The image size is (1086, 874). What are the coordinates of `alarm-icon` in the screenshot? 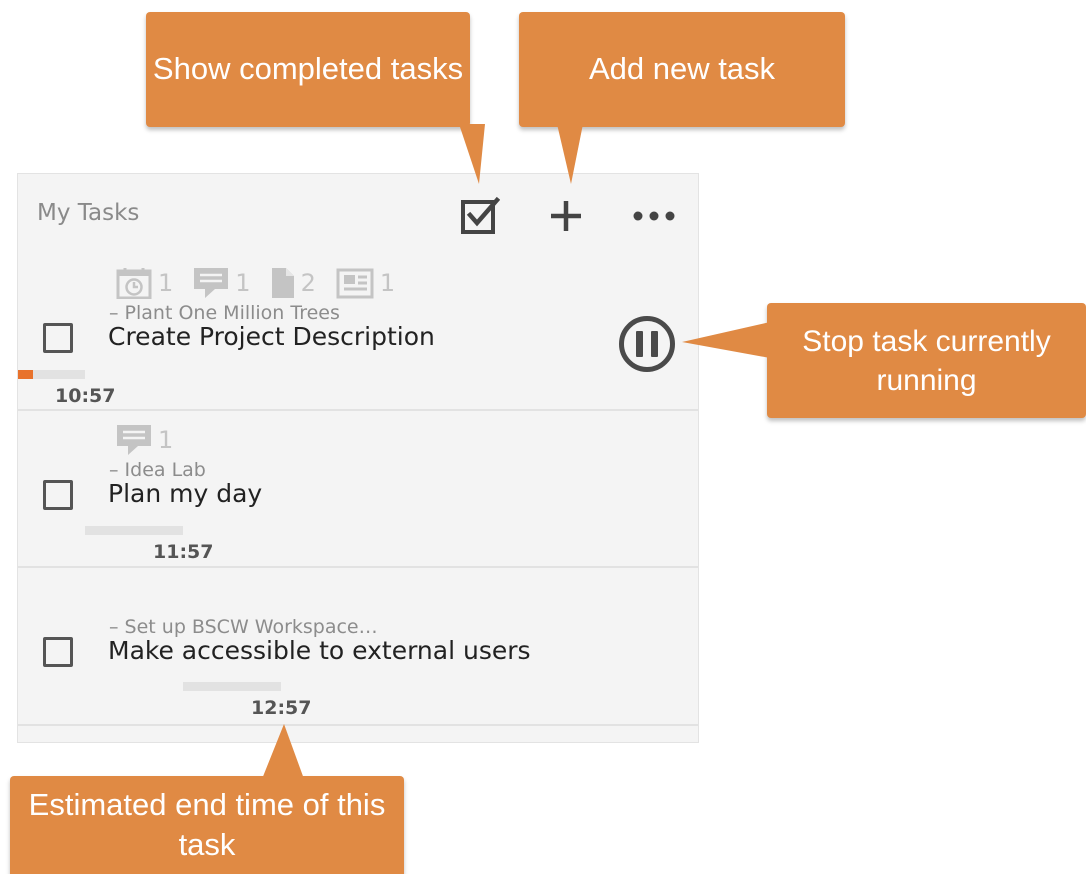 It's located at (134, 283).